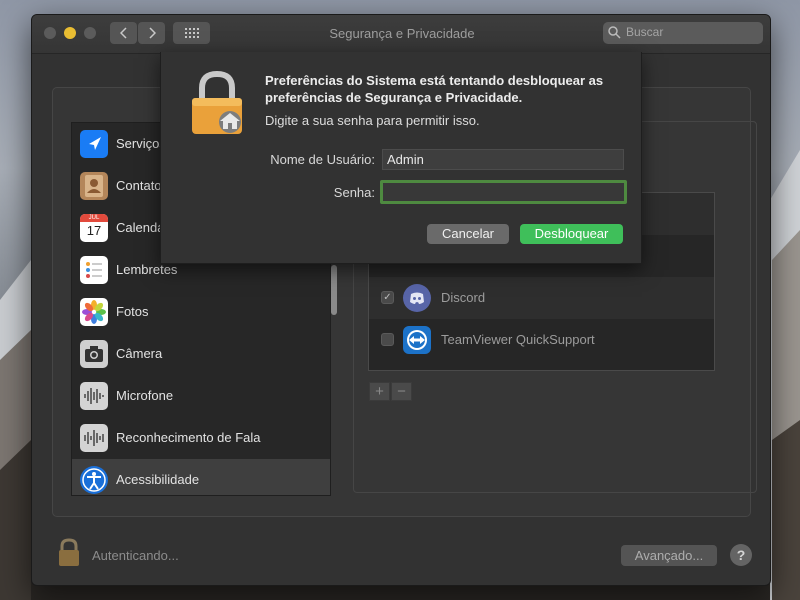  Describe the element at coordinates (379, 391) in the screenshot. I see `add-app-button: +` at that location.